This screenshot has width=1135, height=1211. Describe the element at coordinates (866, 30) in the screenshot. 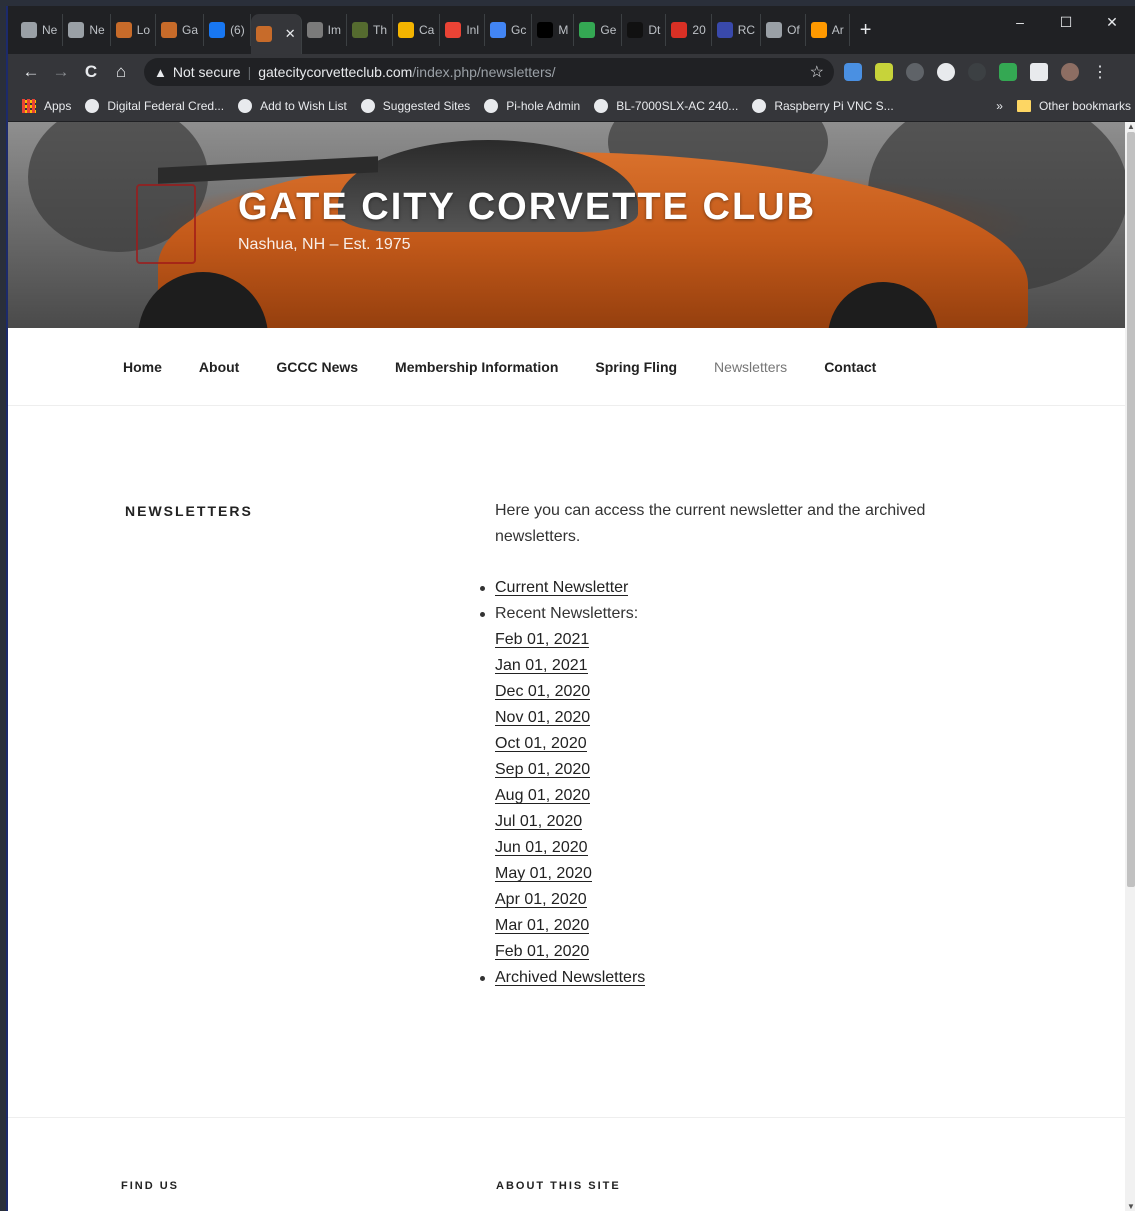

I see `new-tab-button: +` at that location.